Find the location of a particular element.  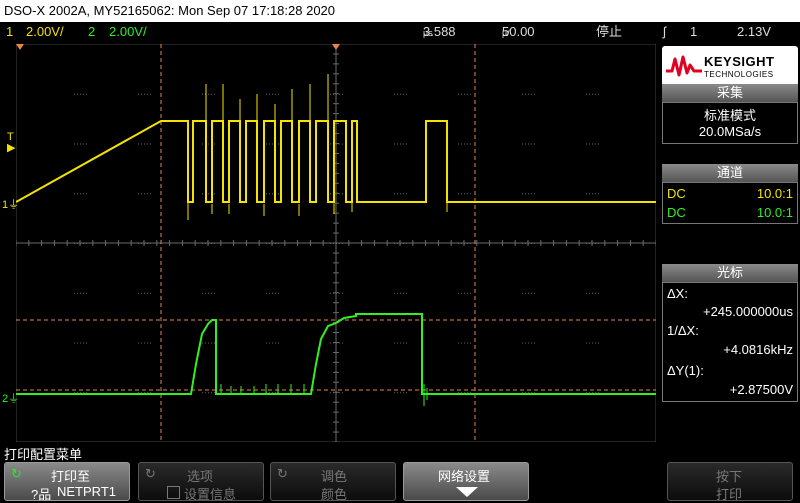

ch1-ground-marker: 1⏚ is located at coordinates (10, 204).